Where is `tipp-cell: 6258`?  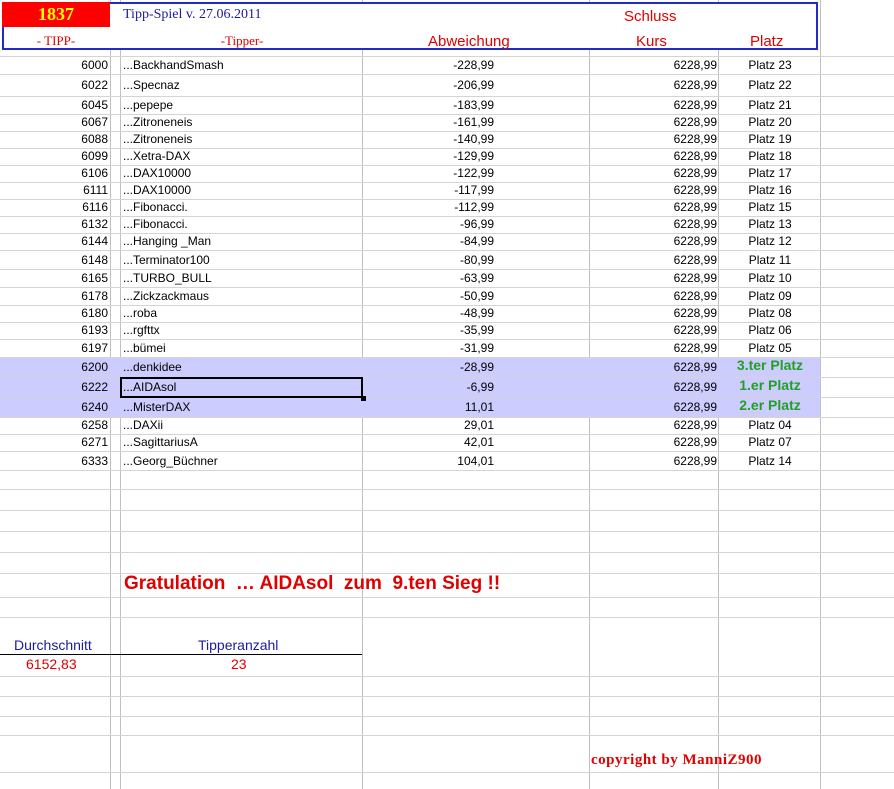
tipp-cell: 6258 is located at coordinates (54, 425).